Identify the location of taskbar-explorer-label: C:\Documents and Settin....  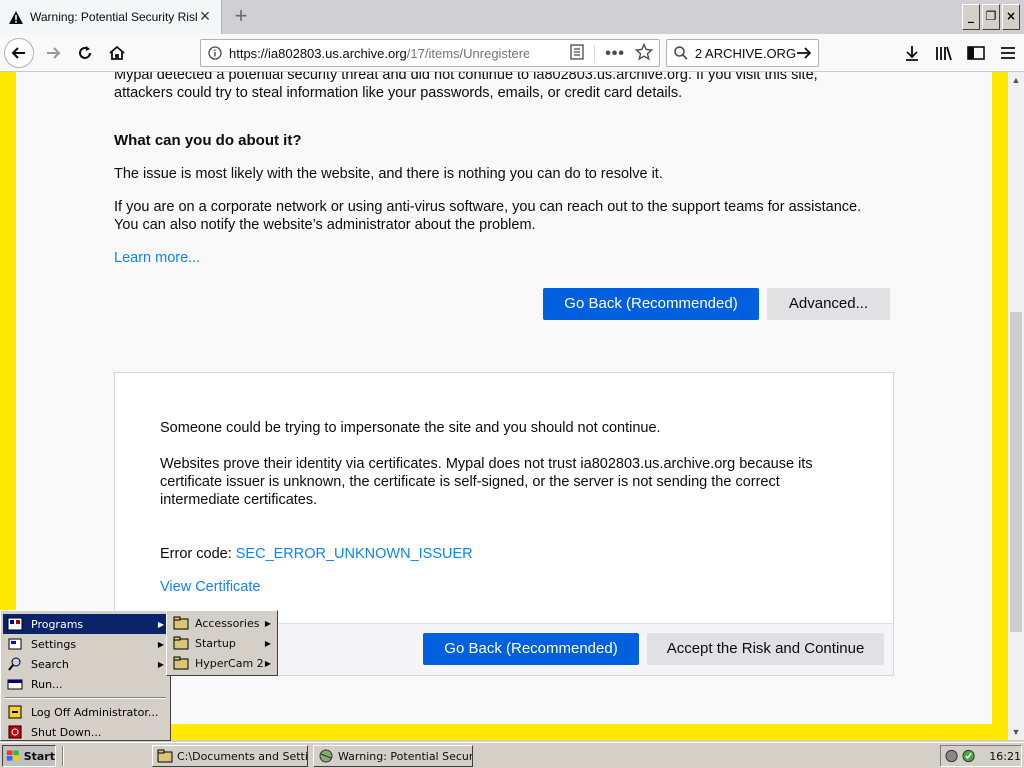
(242, 756).